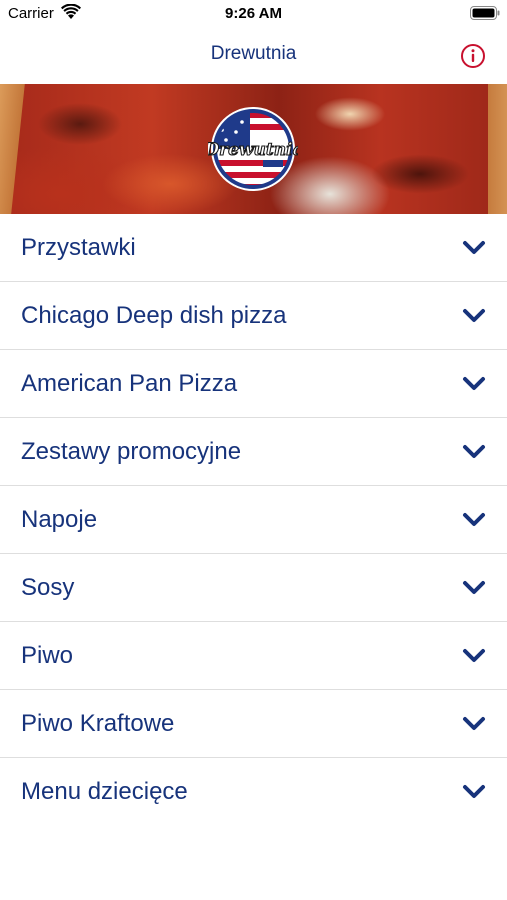  What do you see at coordinates (253, 656) in the screenshot?
I see `menu-category-piwo: Piwo` at bounding box center [253, 656].